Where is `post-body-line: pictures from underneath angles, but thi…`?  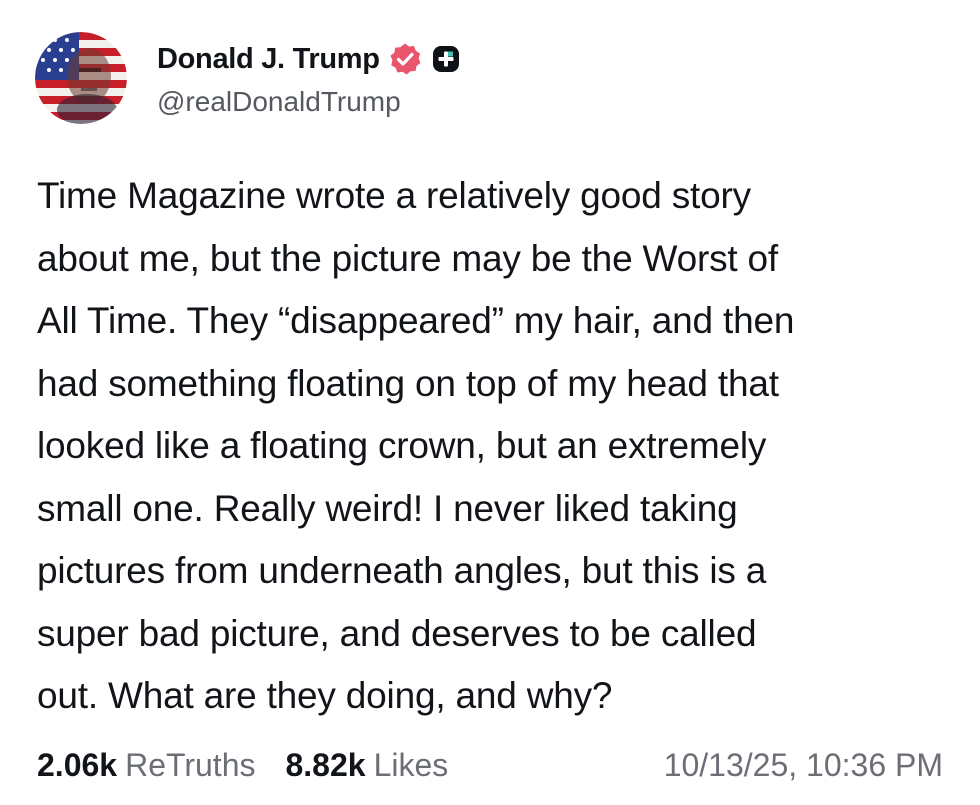 post-body-line: pictures from underneath angles, but thi… is located at coordinates (402, 570).